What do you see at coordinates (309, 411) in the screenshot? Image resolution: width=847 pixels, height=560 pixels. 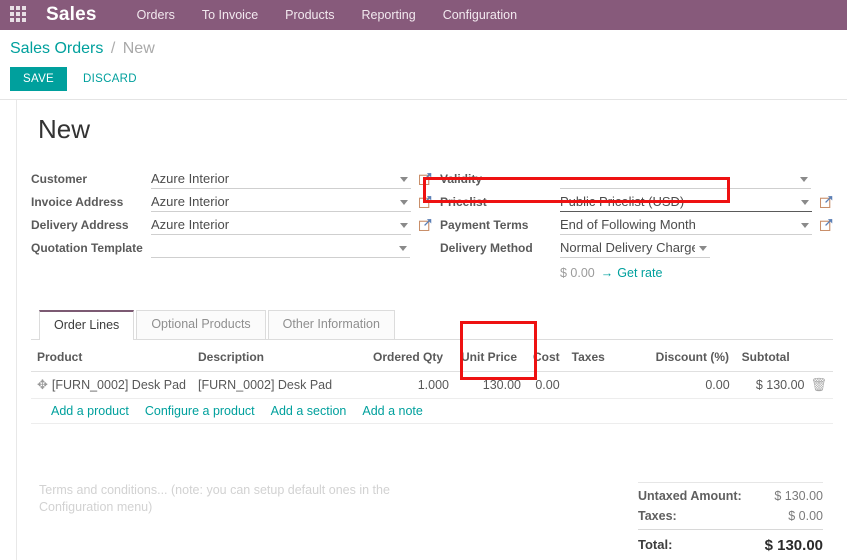 I see `add-a-section-link: Add a section` at bounding box center [309, 411].